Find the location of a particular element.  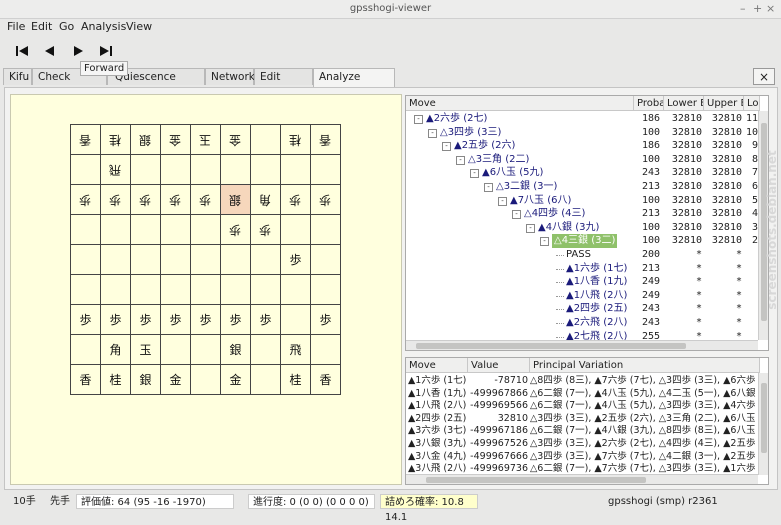

board-square: 銀 is located at coordinates (146, 140).